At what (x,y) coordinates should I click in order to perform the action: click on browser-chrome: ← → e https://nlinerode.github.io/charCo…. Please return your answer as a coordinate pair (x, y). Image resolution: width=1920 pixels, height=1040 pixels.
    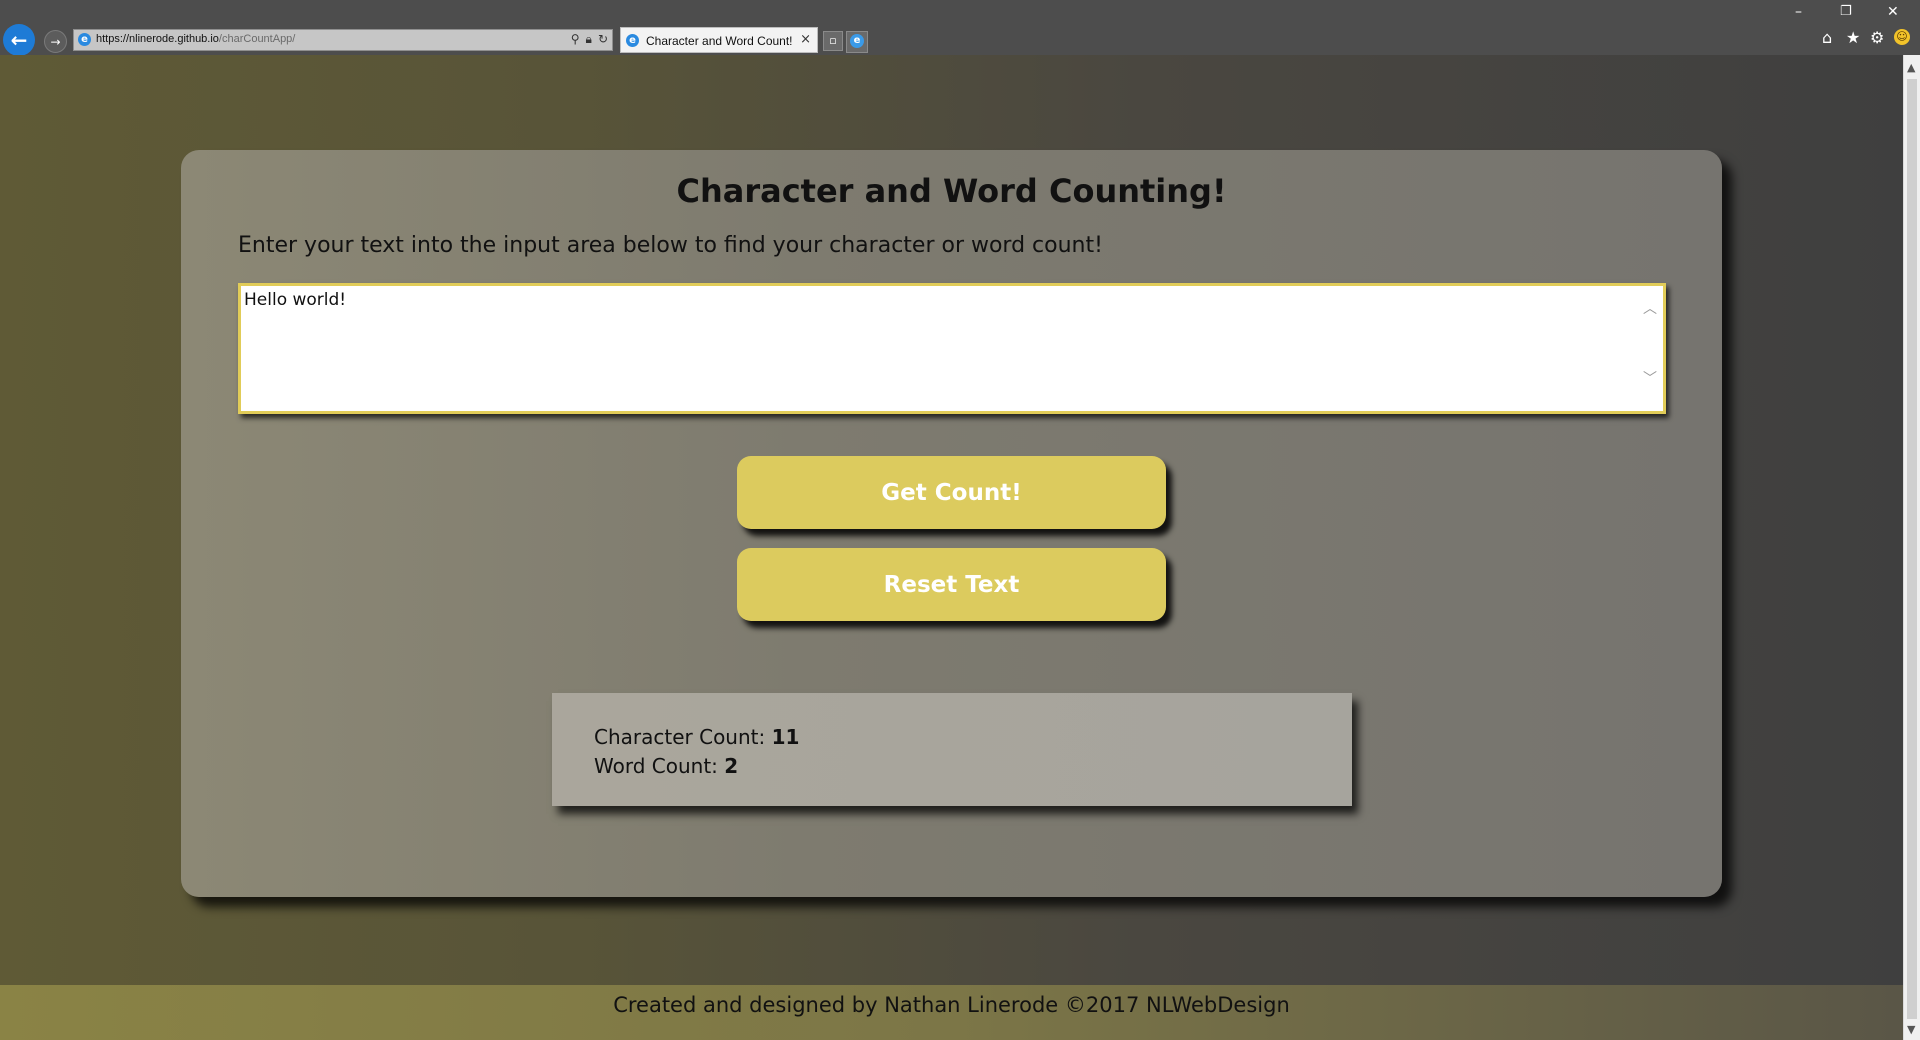
    Looking at the image, I should click on (960, 28).